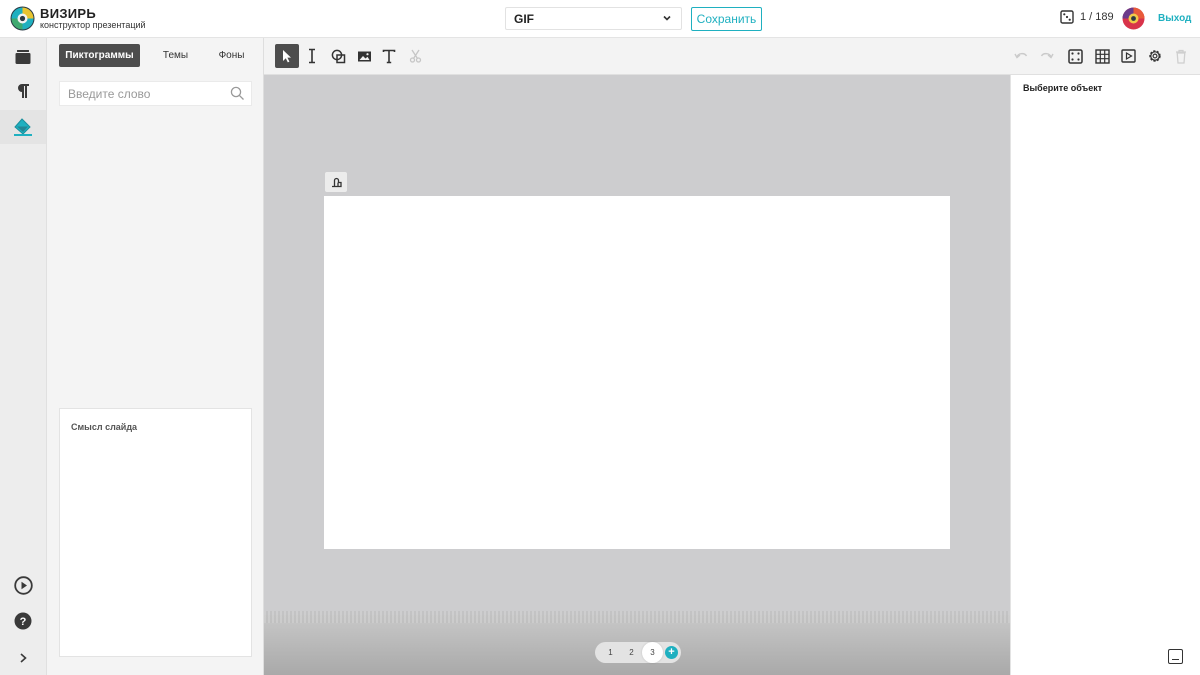 The image size is (1200, 675). Describe the element at coordinates (732, 56) in the screenshot. I see `toolbar` at that location.